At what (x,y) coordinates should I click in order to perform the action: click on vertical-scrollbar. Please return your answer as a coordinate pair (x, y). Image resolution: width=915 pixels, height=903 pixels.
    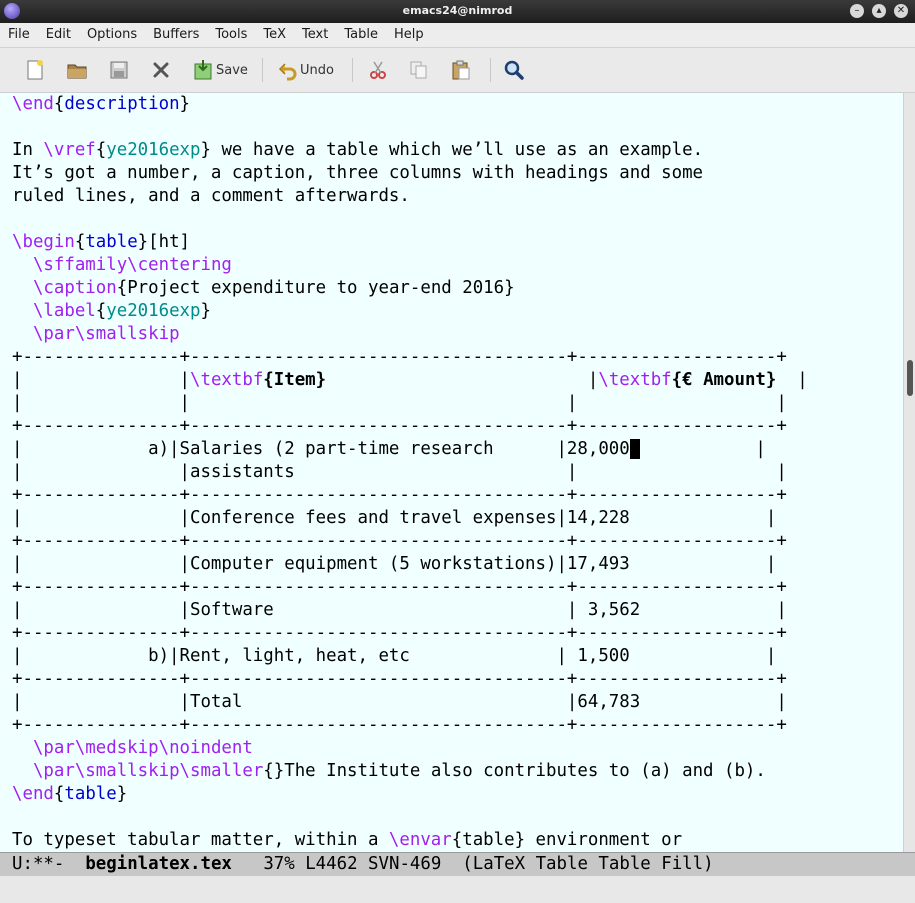
    Looking at the image, I should click on (909, 472).